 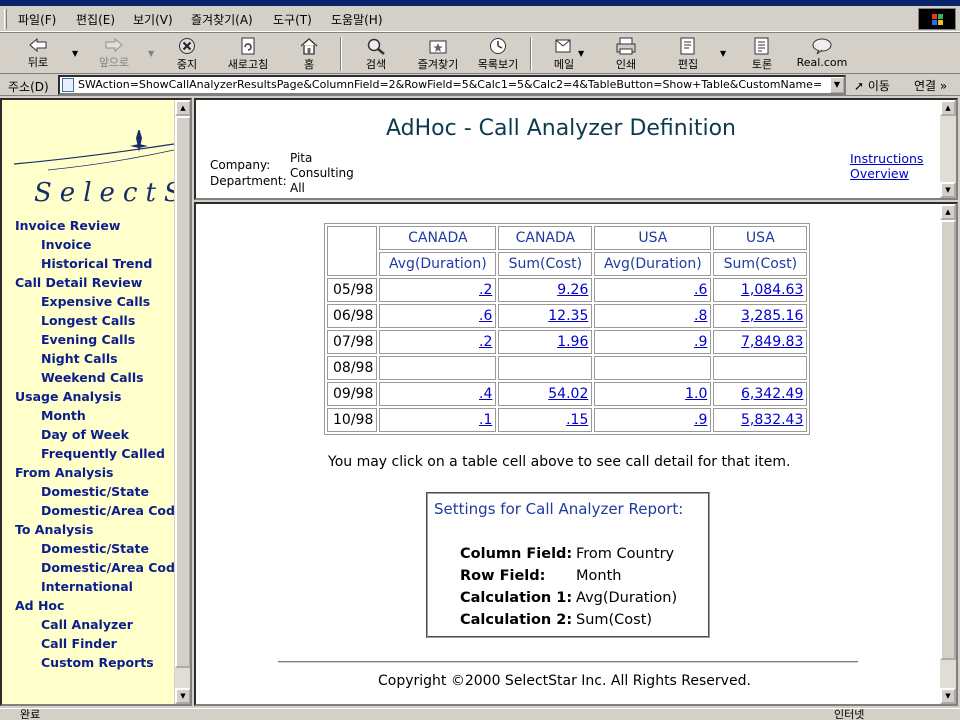 I want to click on cell-value-link: 54.02, so click(x=568, y=394).